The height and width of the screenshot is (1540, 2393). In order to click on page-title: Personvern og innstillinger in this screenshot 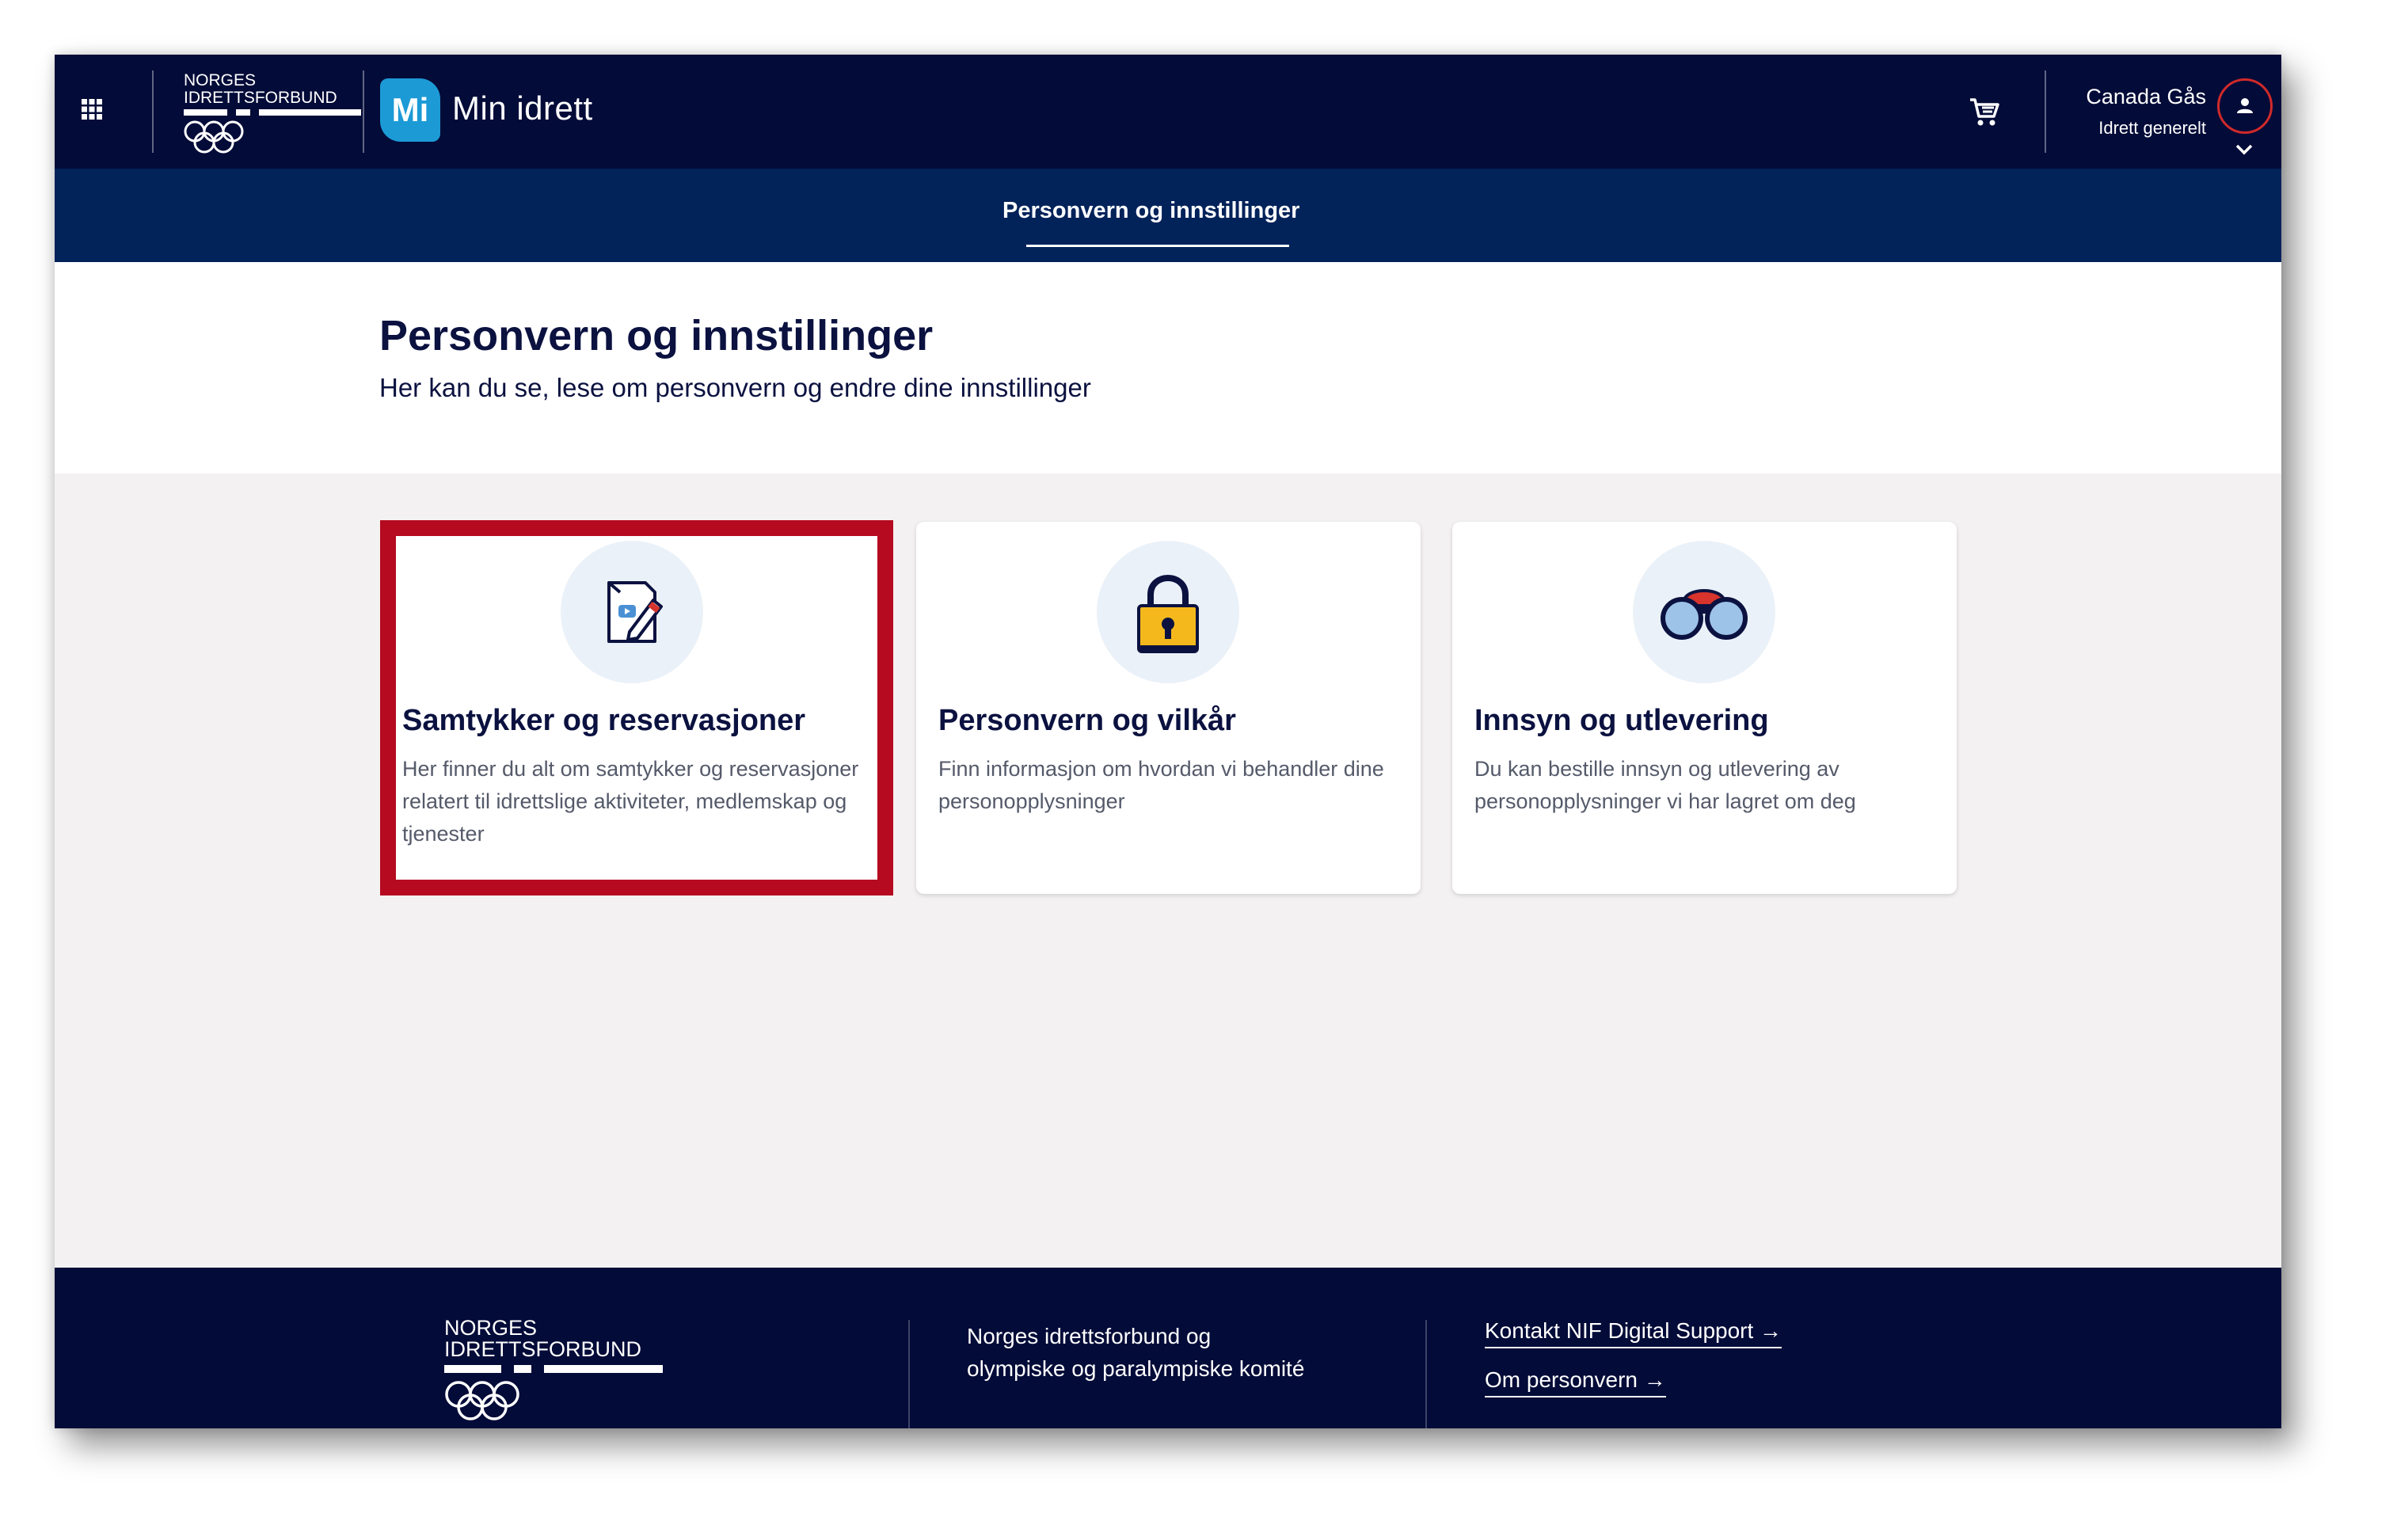, I will do `click(656, 335)`.